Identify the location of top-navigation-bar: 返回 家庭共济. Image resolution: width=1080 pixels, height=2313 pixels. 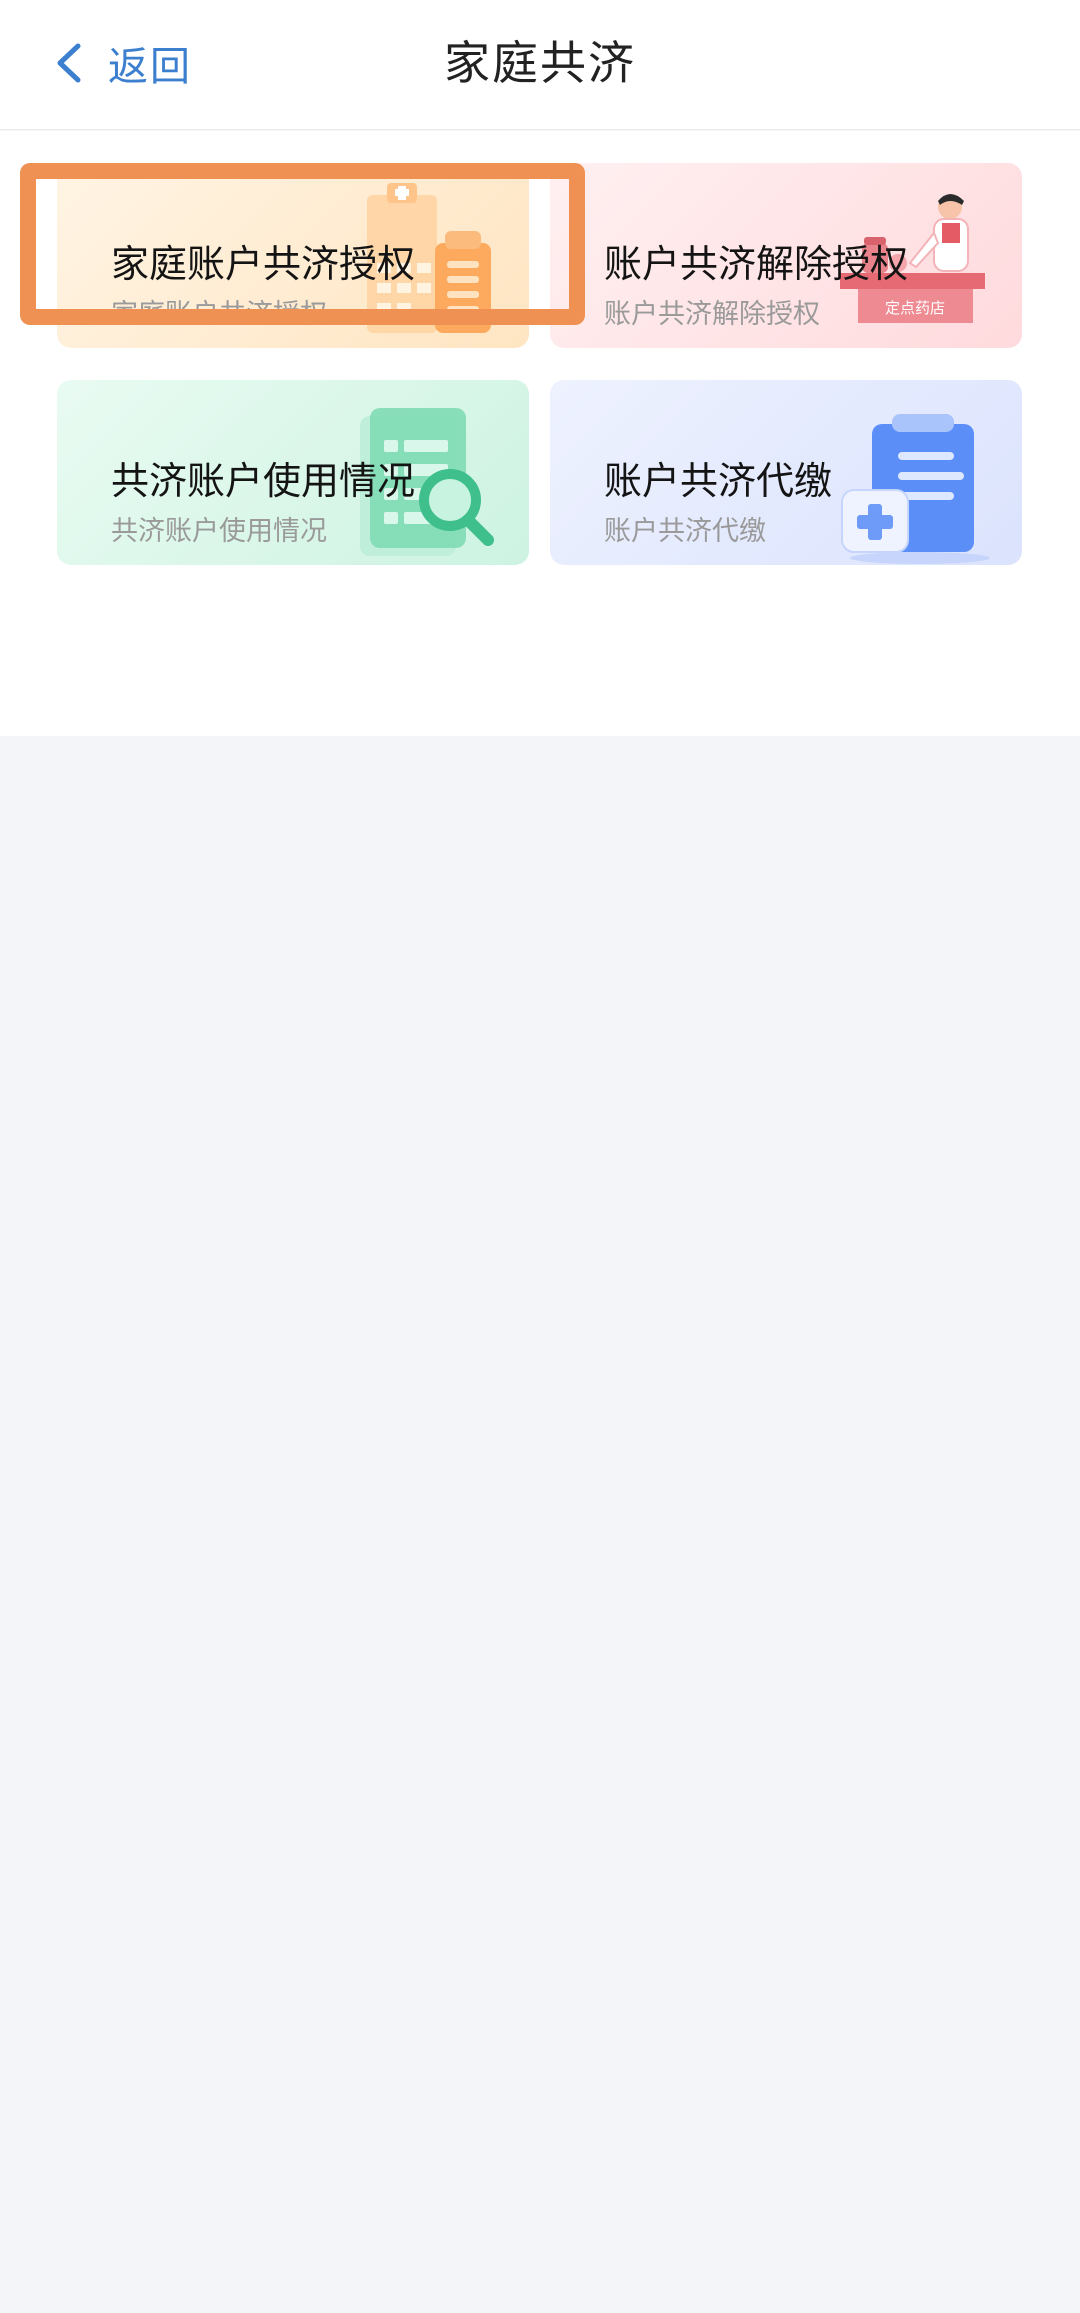
(540, 65).